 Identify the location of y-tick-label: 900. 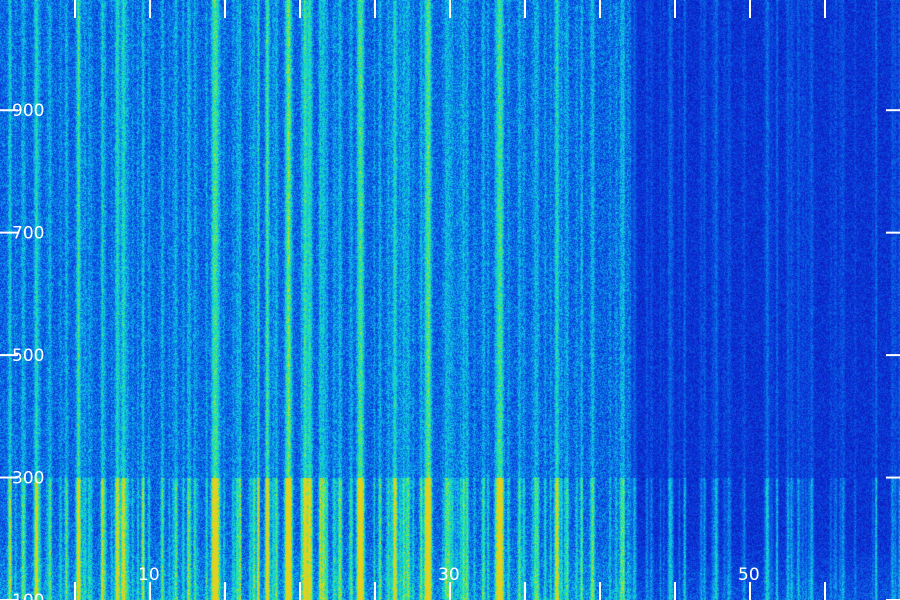
(28, 111).